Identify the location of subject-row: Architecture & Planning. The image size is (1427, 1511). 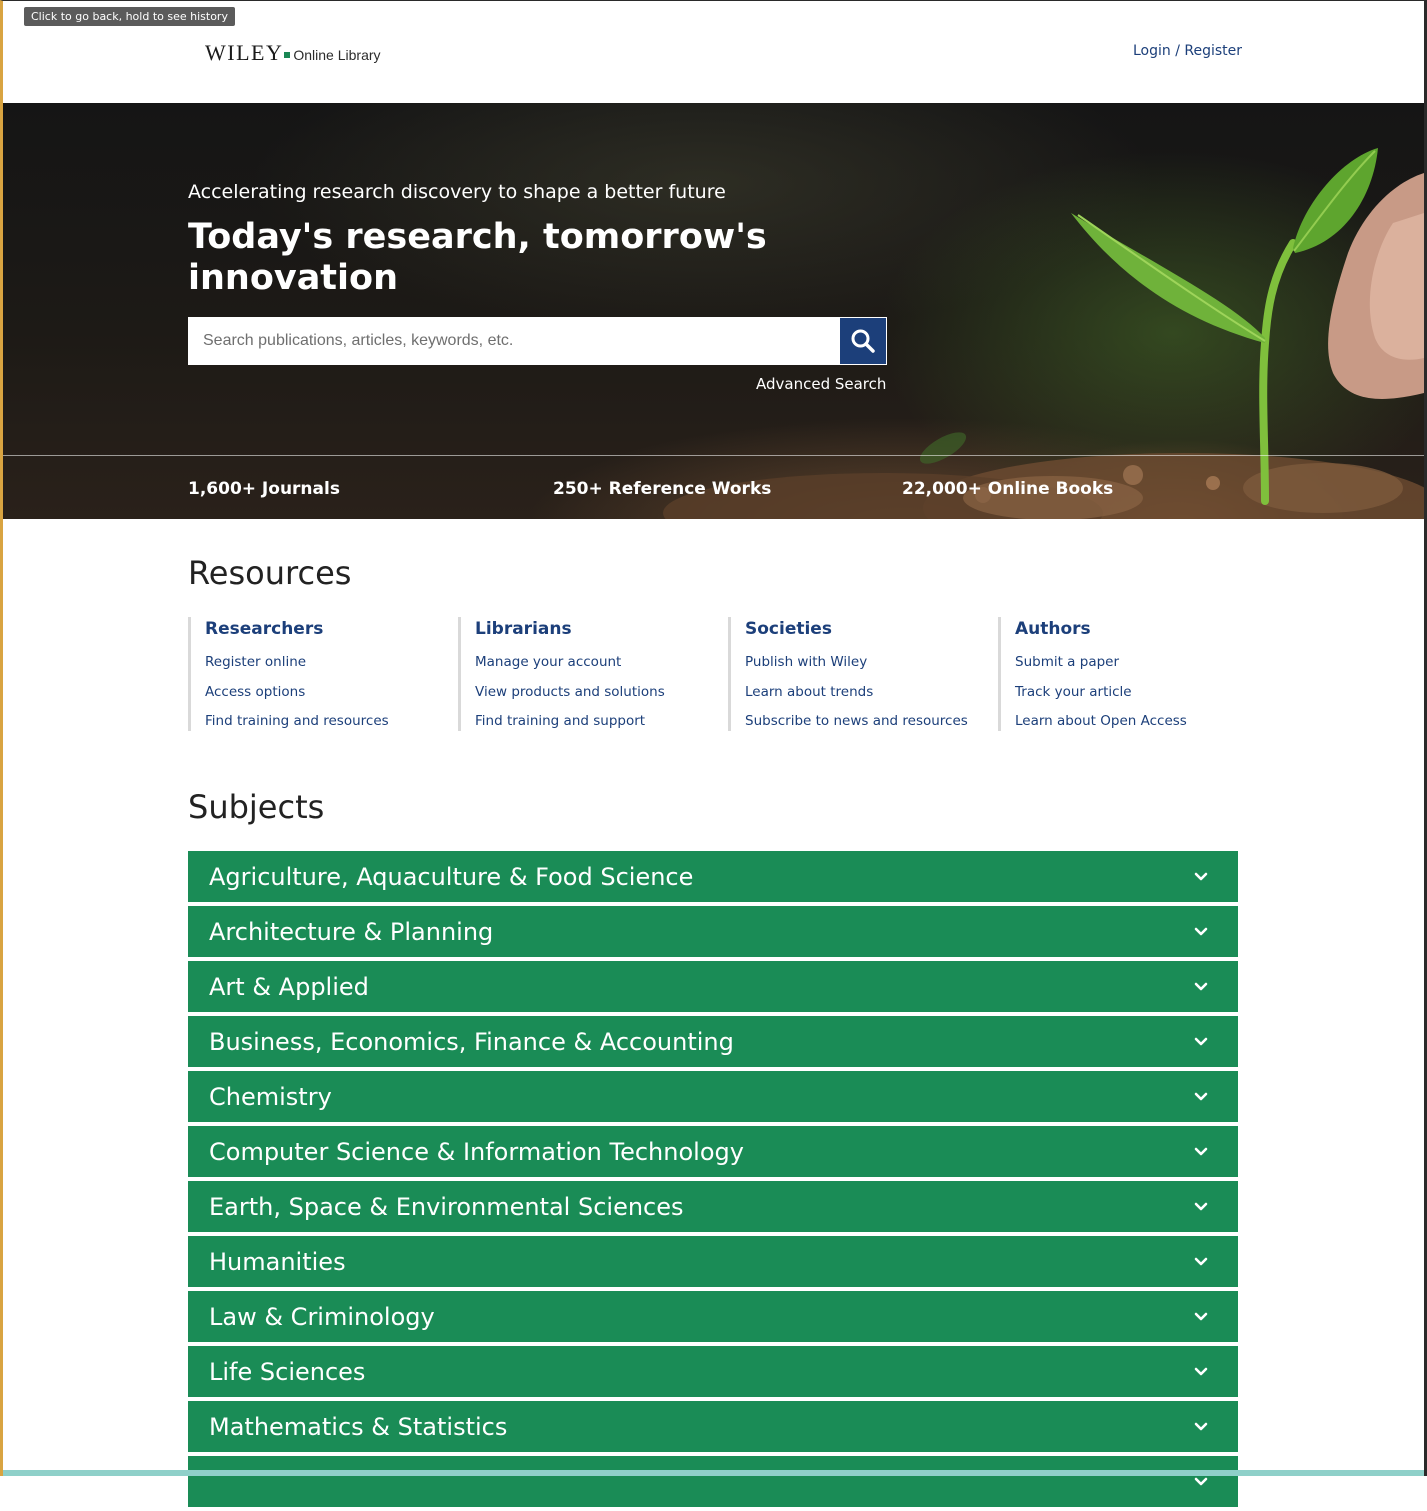
(713, 931).